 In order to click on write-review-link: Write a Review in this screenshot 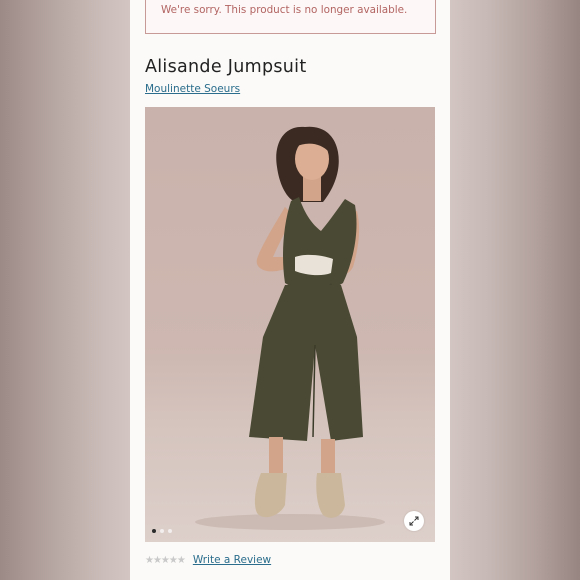, I will do `click(232, 560)`.